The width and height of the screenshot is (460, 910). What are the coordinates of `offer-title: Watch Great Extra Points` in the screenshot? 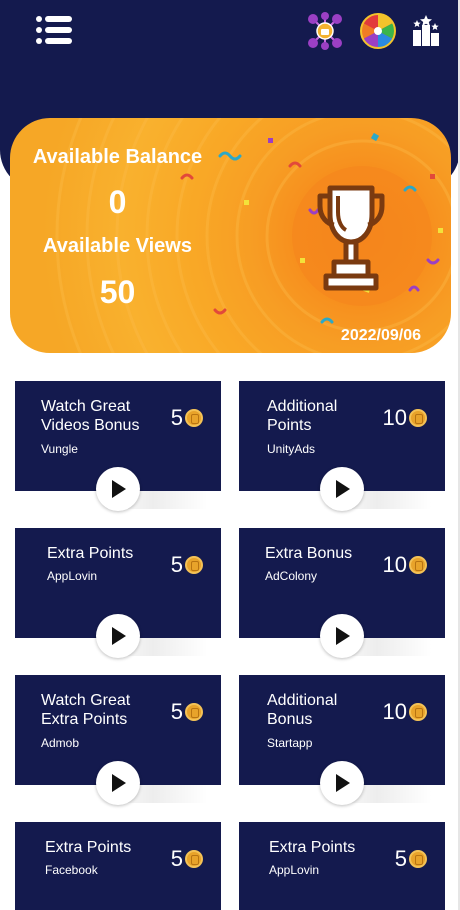 It's located at (86, 710).